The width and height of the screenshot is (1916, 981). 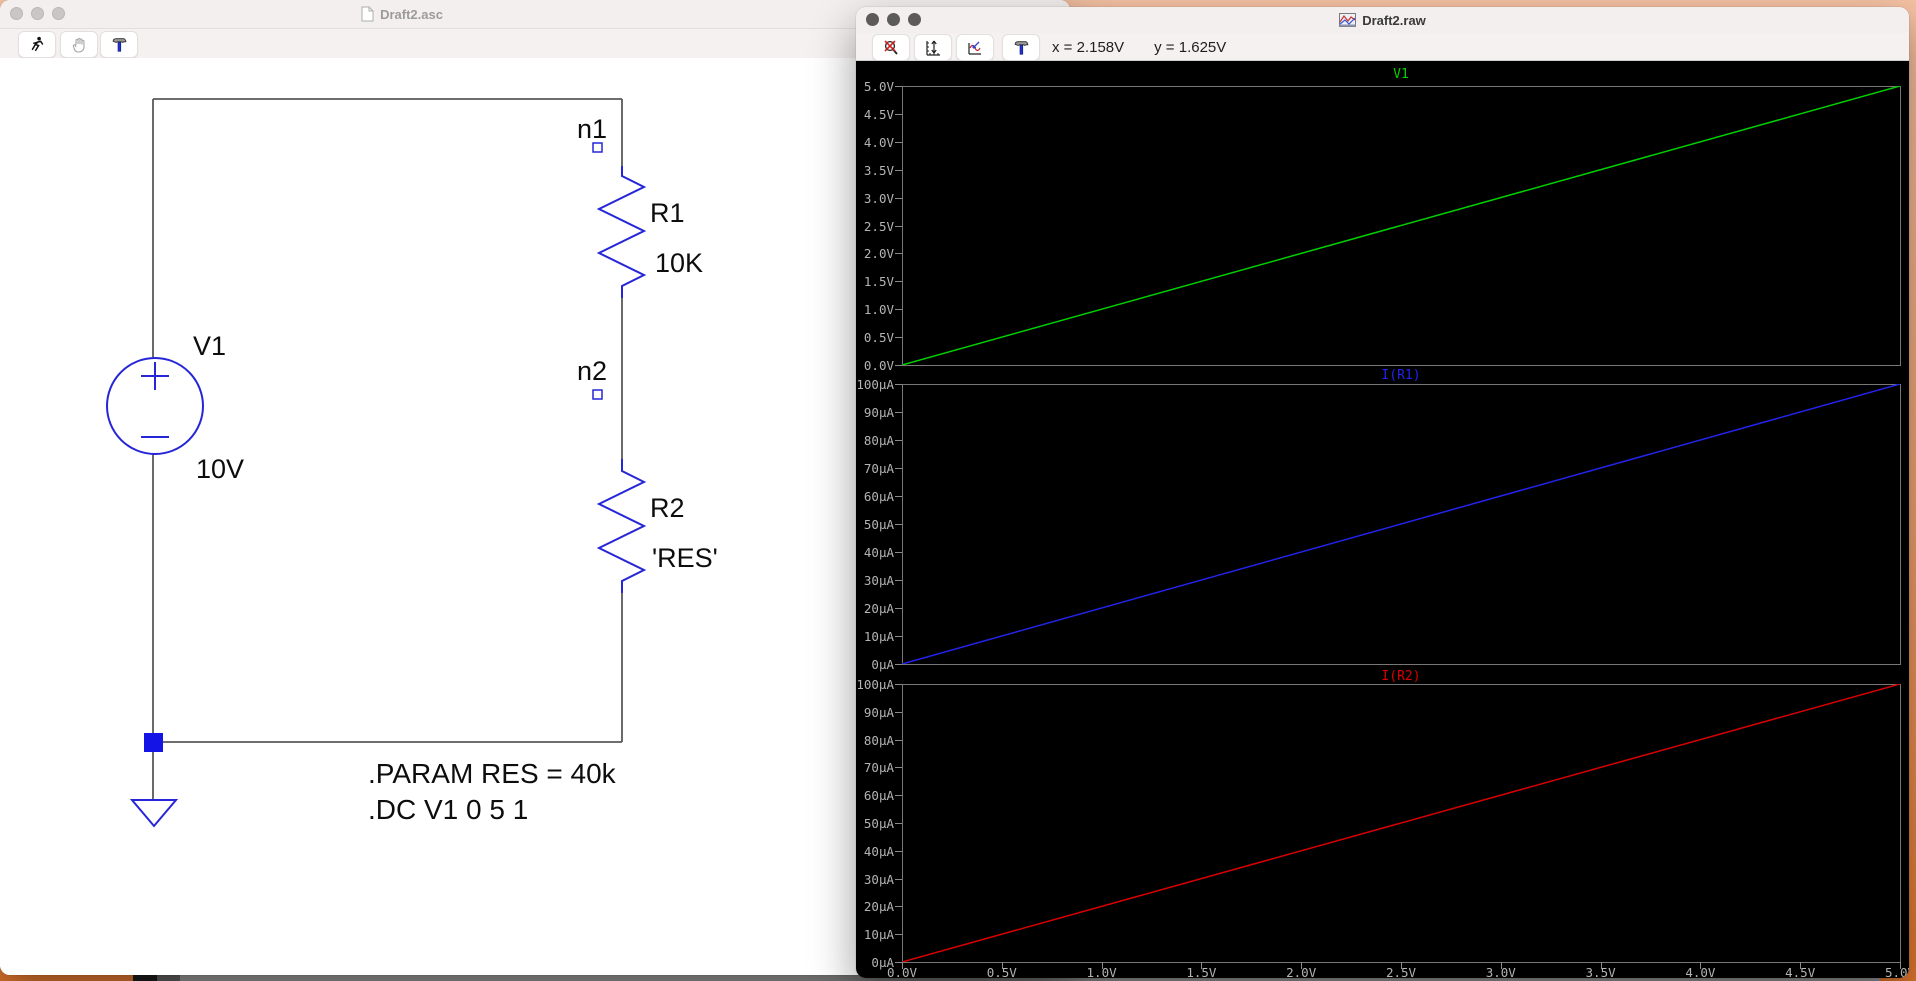 I want to click on param-directive: .PARAM RES = 40k, so click(x=492, y=774).